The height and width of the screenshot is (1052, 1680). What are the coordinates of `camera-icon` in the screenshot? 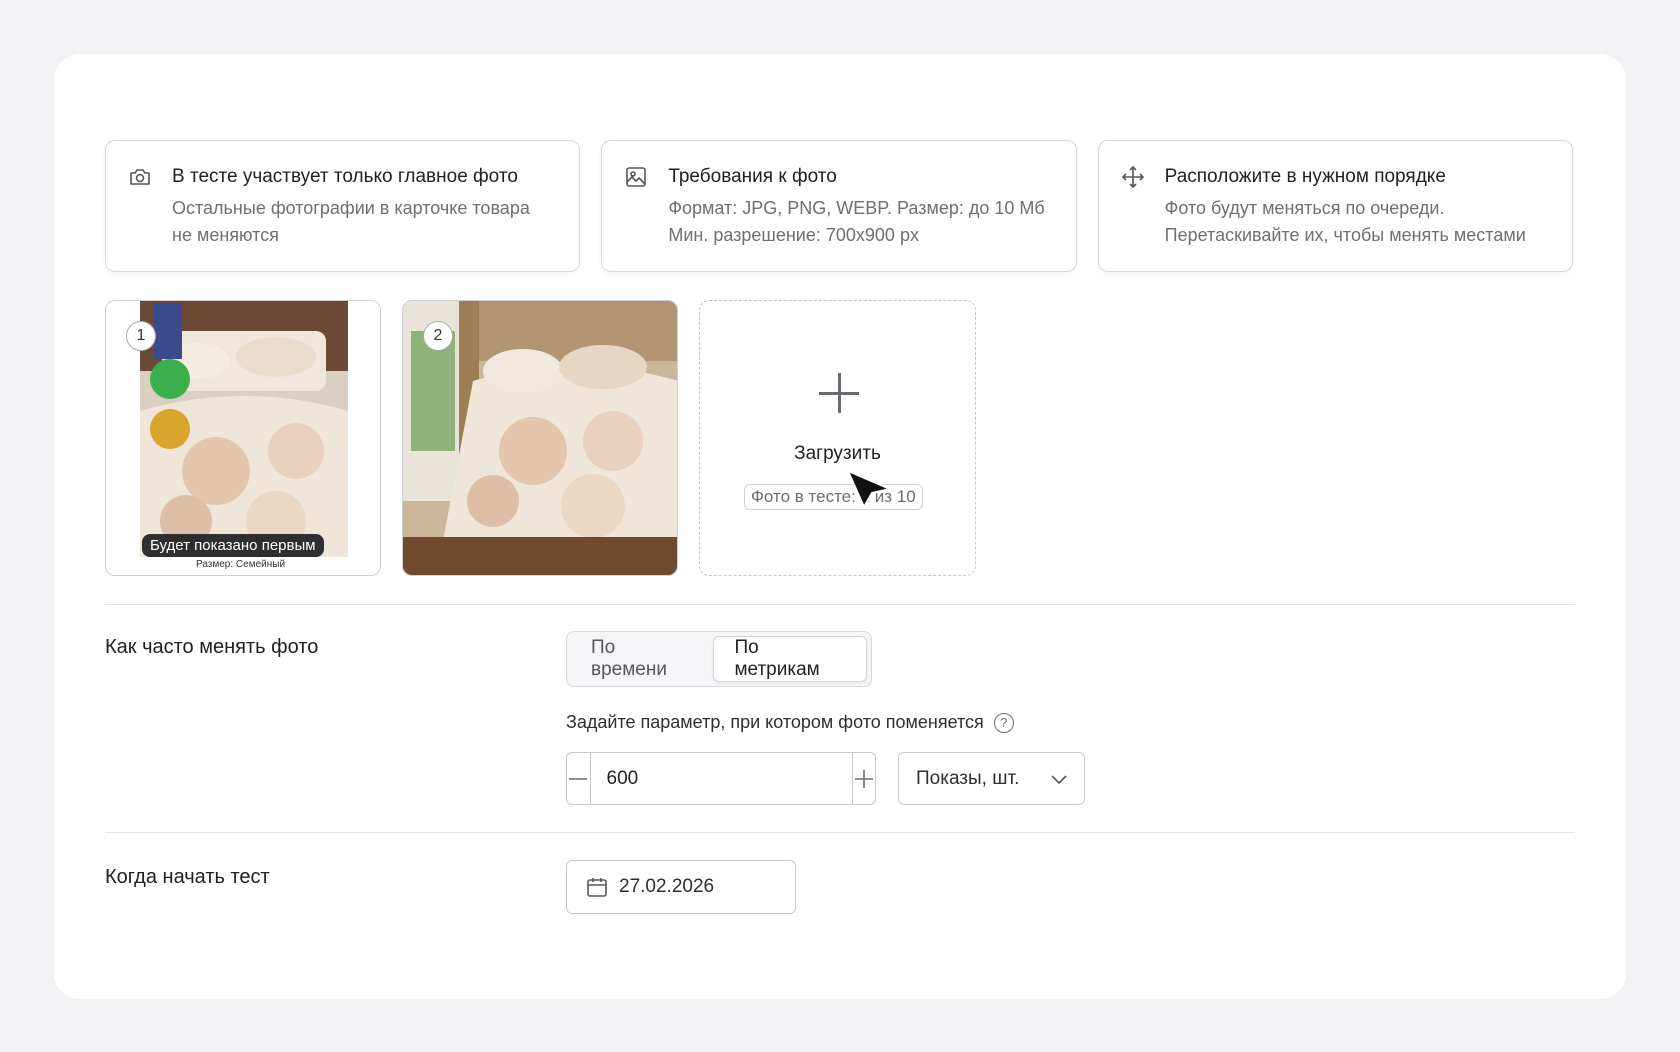 It's located at (140, 177).